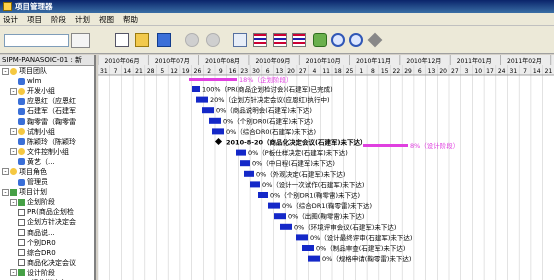 This screenshot has height=280, width=554. Describe the element at coordinates (36, 40) in the screenshot. I see `project-combo-input` at that location.